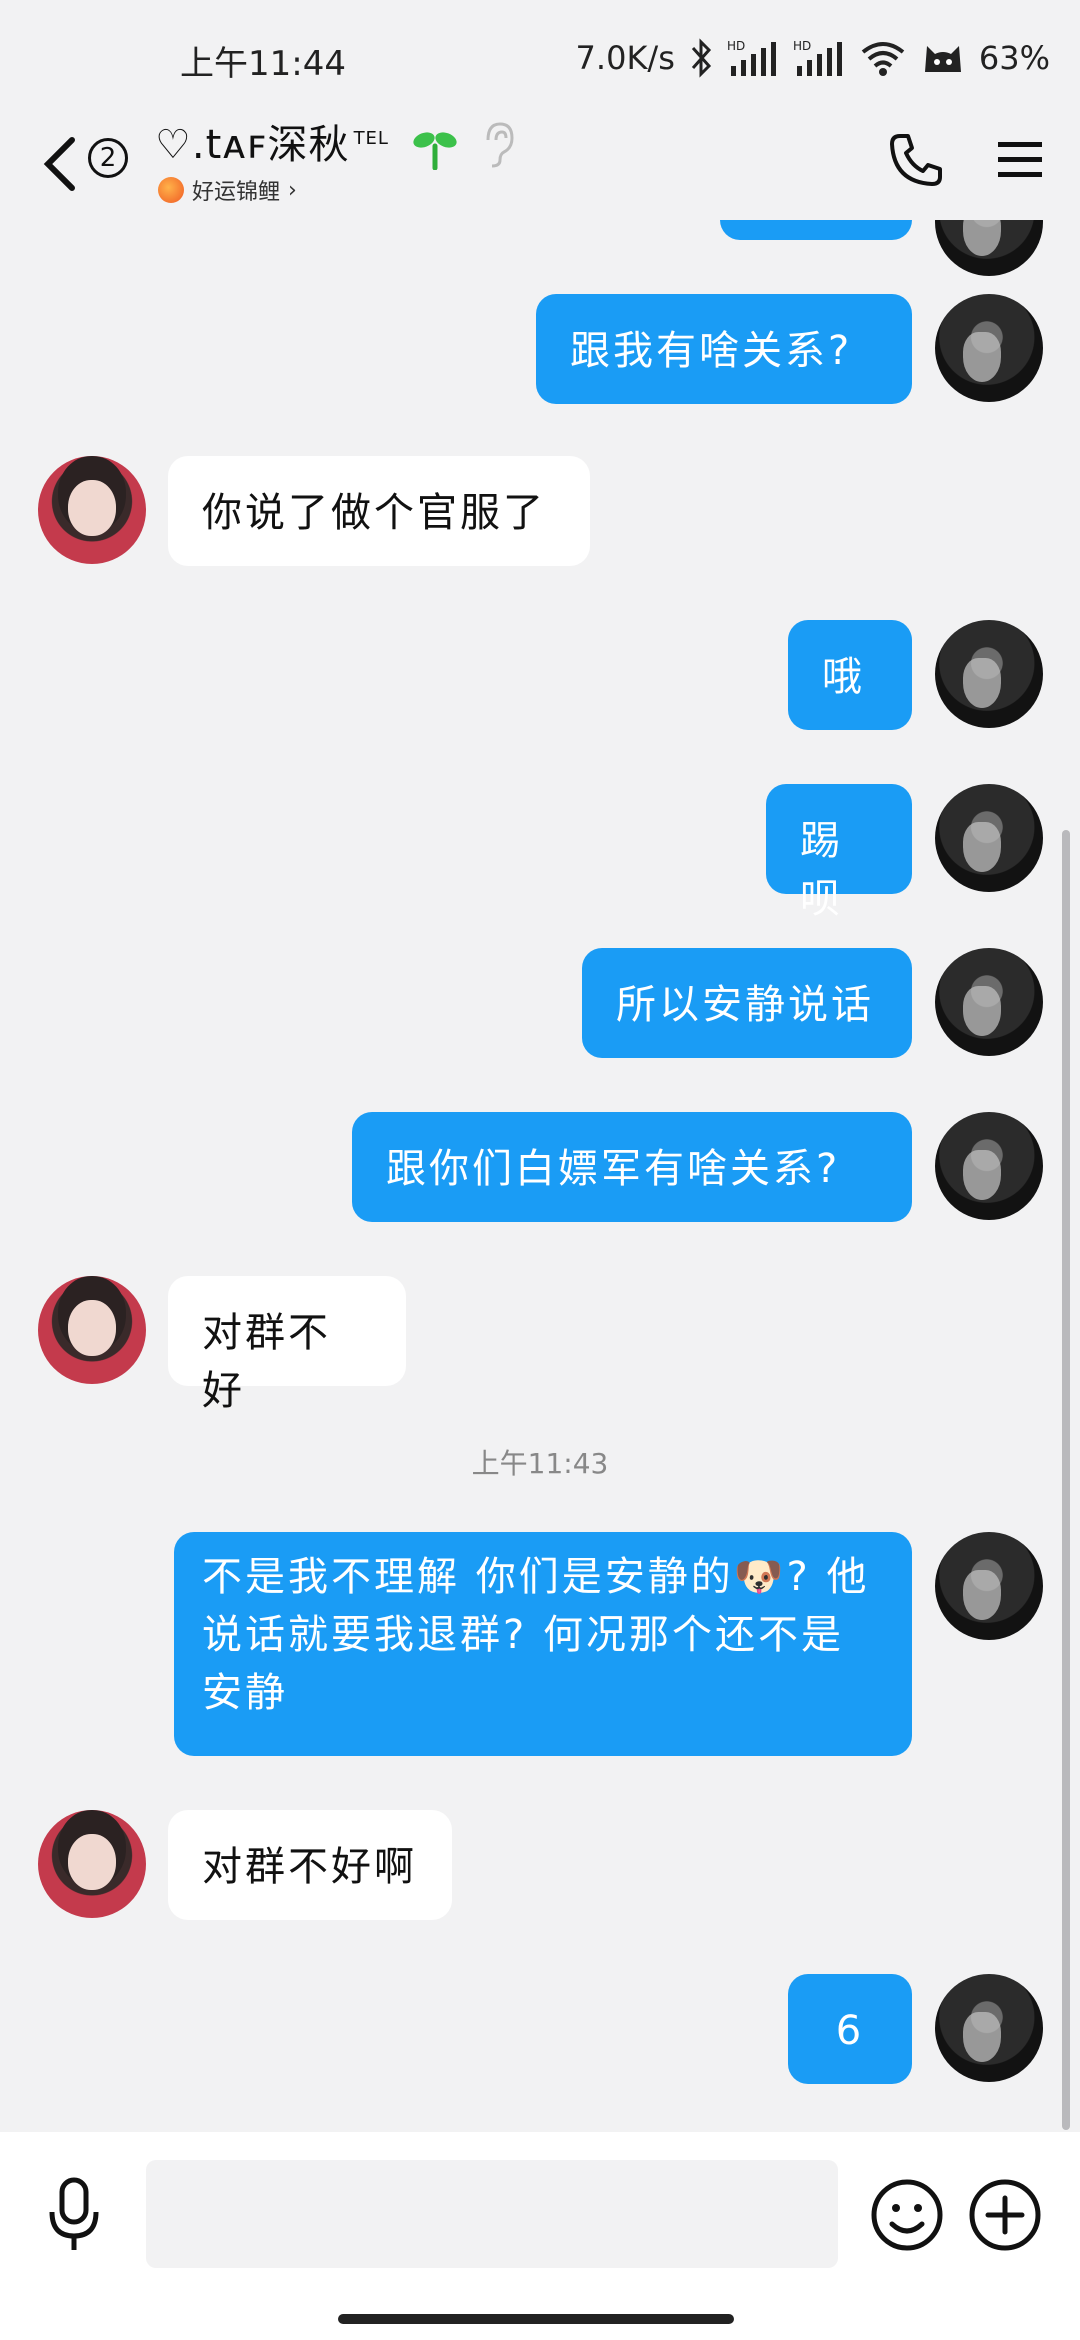  I want to click on status-icons: 7.0K/s HD HD 63%, so click(813, 58).